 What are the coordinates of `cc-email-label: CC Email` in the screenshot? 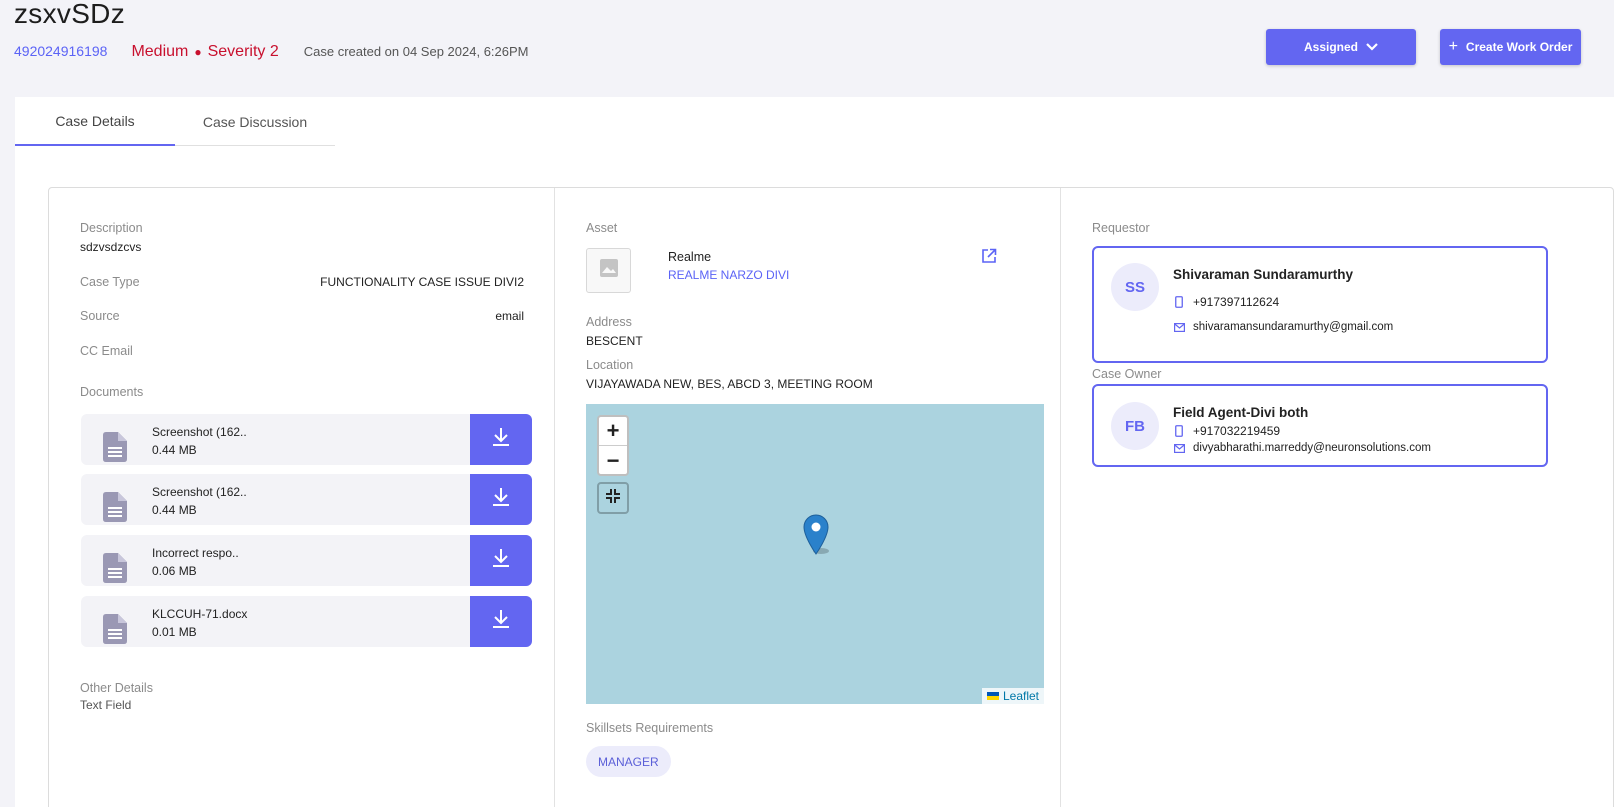 It's located at (106, 351).